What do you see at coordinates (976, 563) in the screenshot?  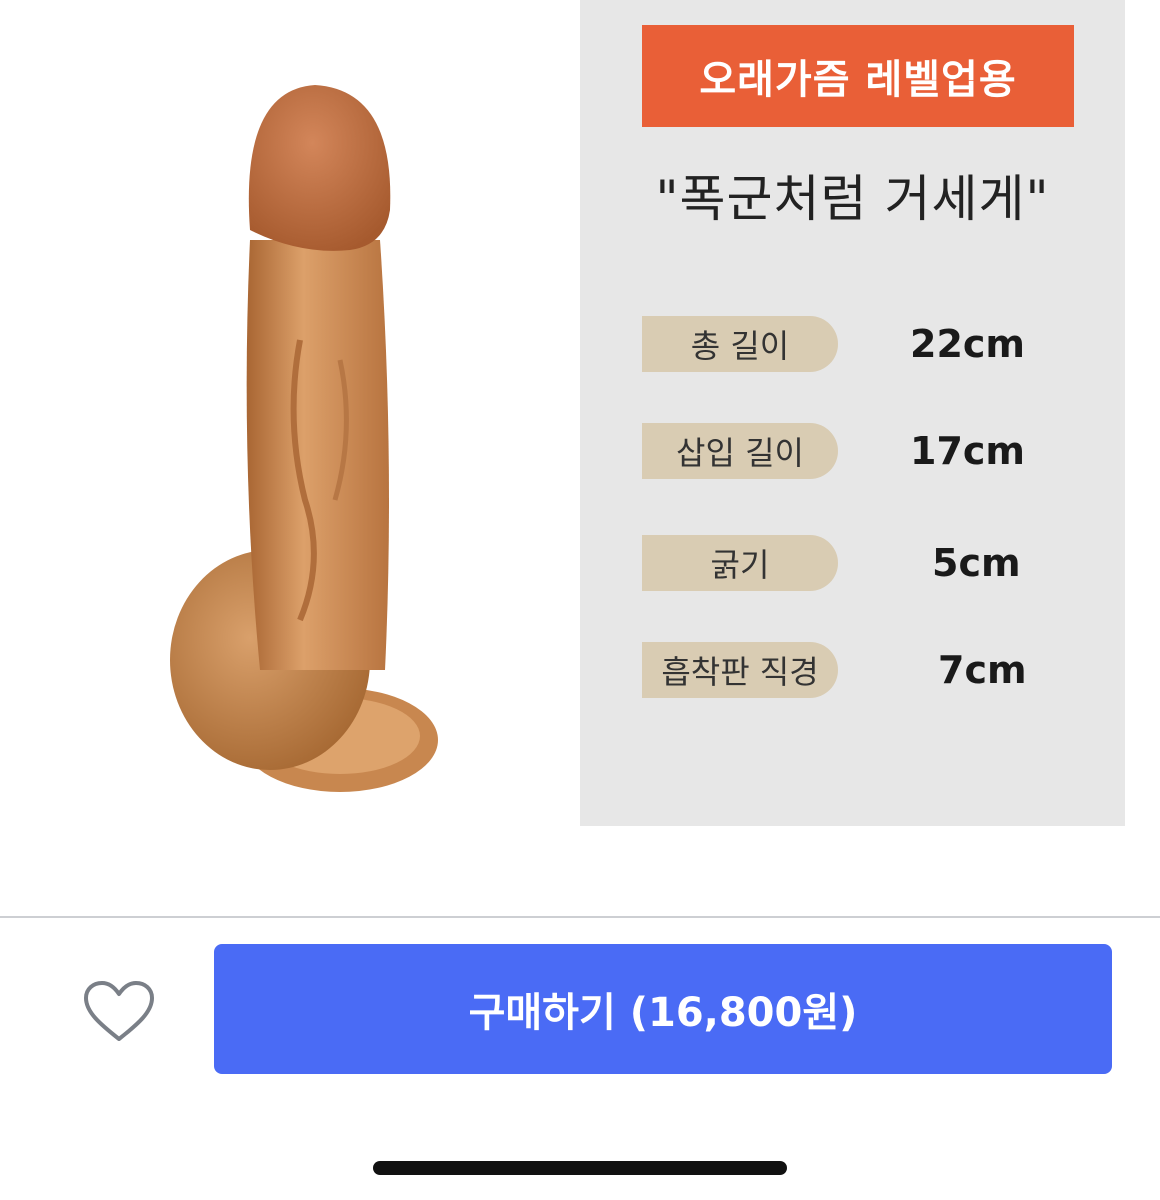 I see `spec-value: 5cm` at bounding box center [976, 563].